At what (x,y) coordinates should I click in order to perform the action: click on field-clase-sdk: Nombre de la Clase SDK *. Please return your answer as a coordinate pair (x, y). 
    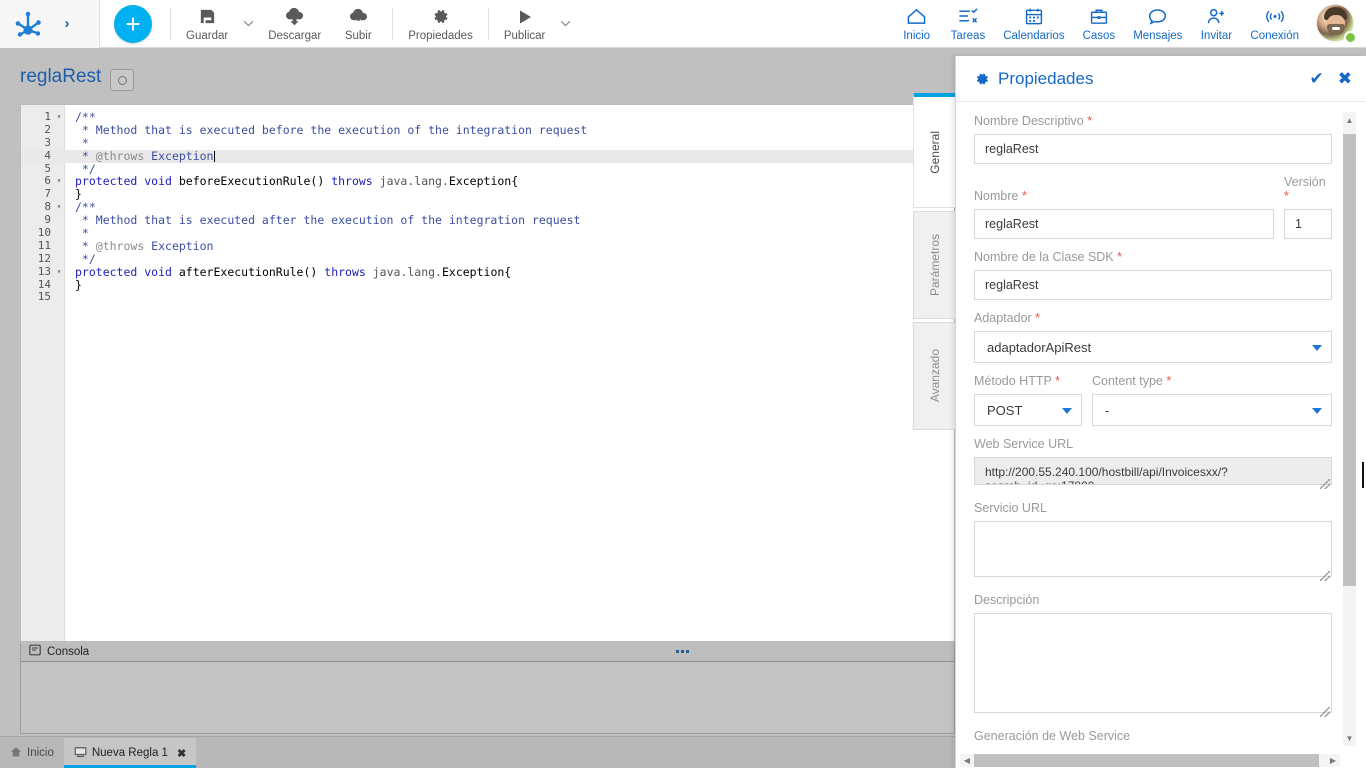
    Looking at the image, I should click on (1153, 275).